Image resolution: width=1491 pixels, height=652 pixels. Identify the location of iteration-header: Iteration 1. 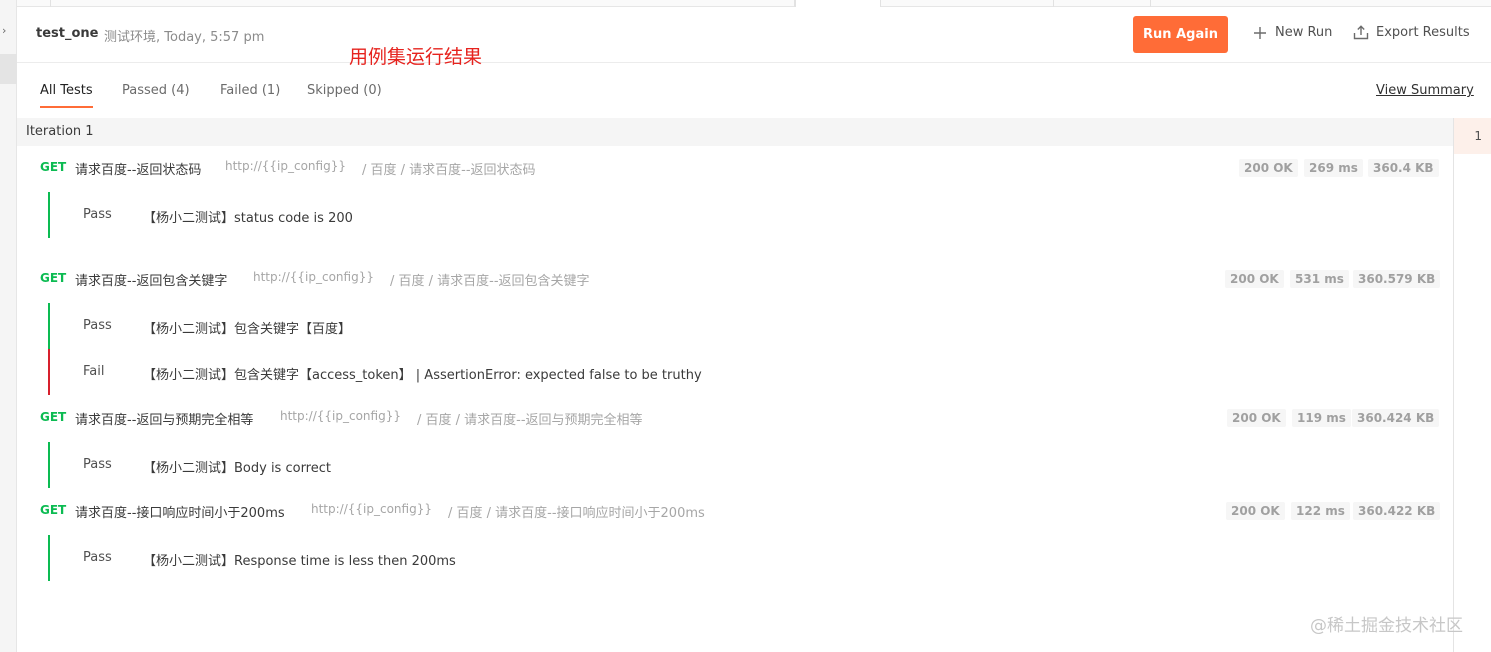
(735, 132).